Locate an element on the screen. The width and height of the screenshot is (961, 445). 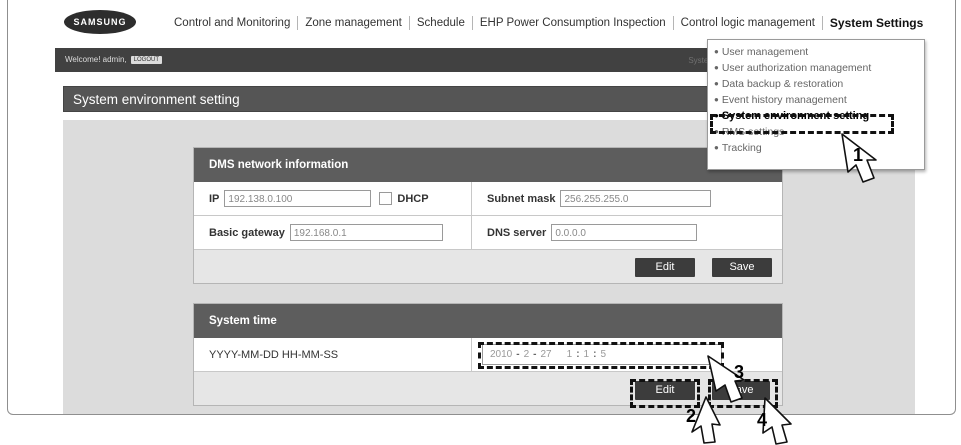
time-edit-button: Edit is located at coordinates (665, 390).